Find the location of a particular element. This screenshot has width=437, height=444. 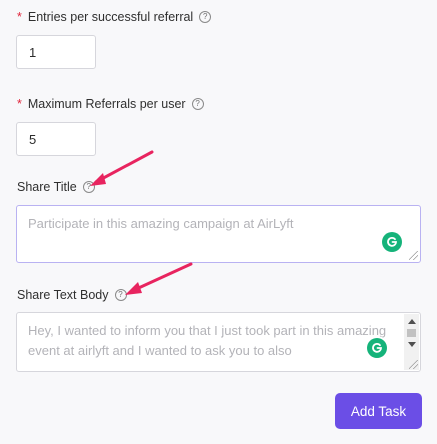

max-referrals-label: * Maximum Referrals per user ? is located at coordinates (110, 104).